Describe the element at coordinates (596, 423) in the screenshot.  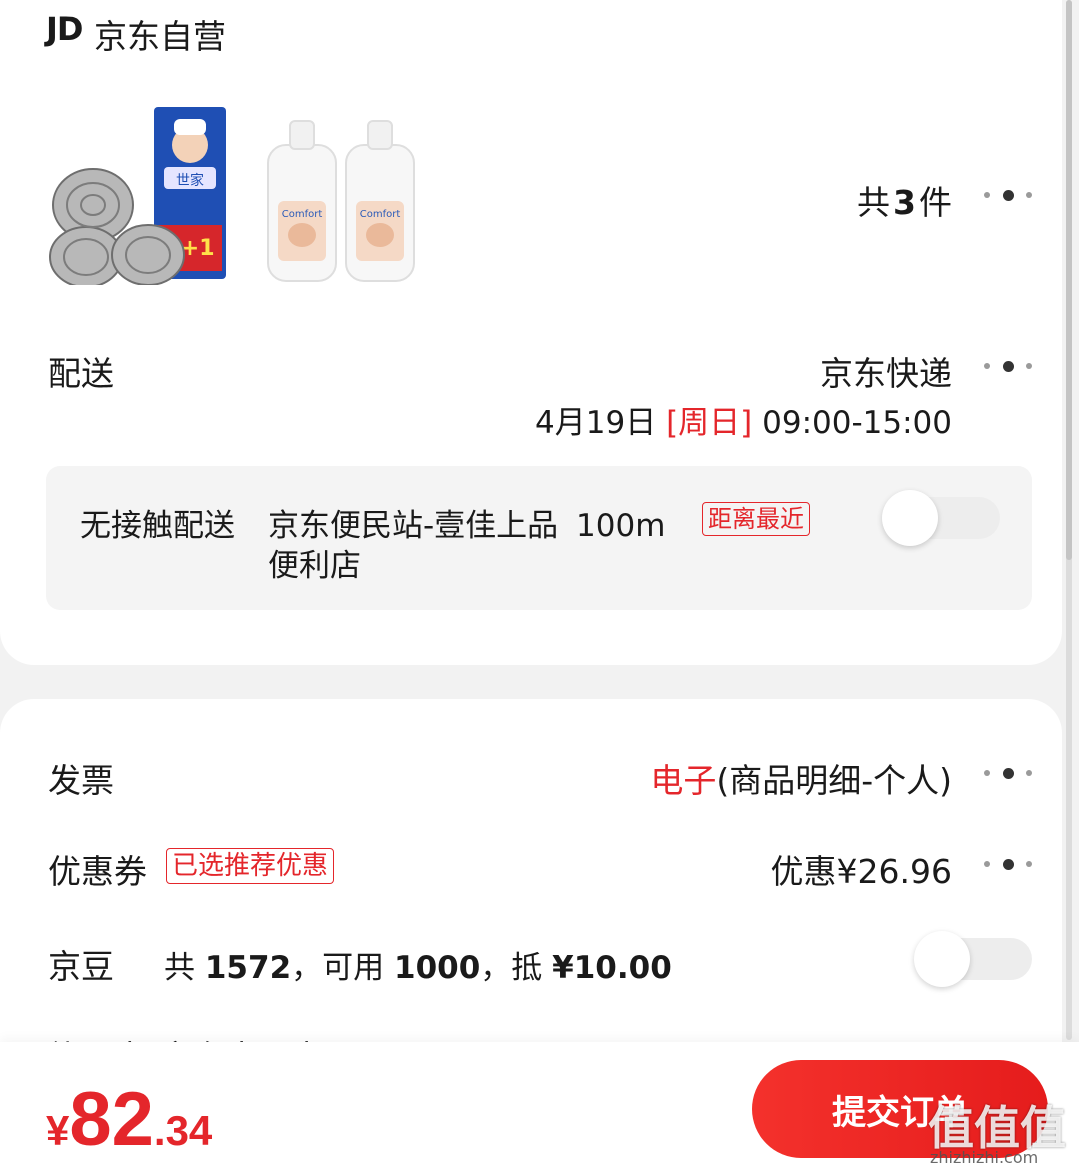
I see `delivery-date: 4月19日` at that location.